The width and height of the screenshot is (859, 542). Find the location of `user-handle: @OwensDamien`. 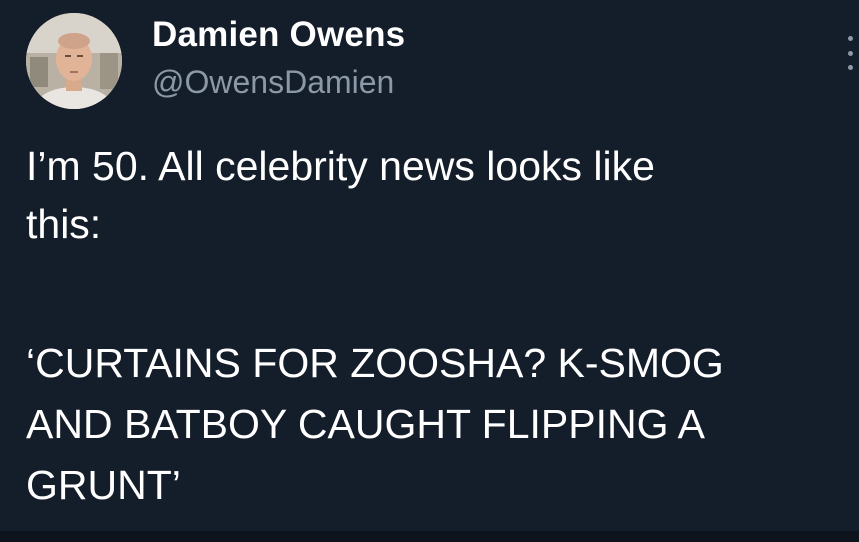

user-handle: @OwensDamien is located at coordinates (273, 82).